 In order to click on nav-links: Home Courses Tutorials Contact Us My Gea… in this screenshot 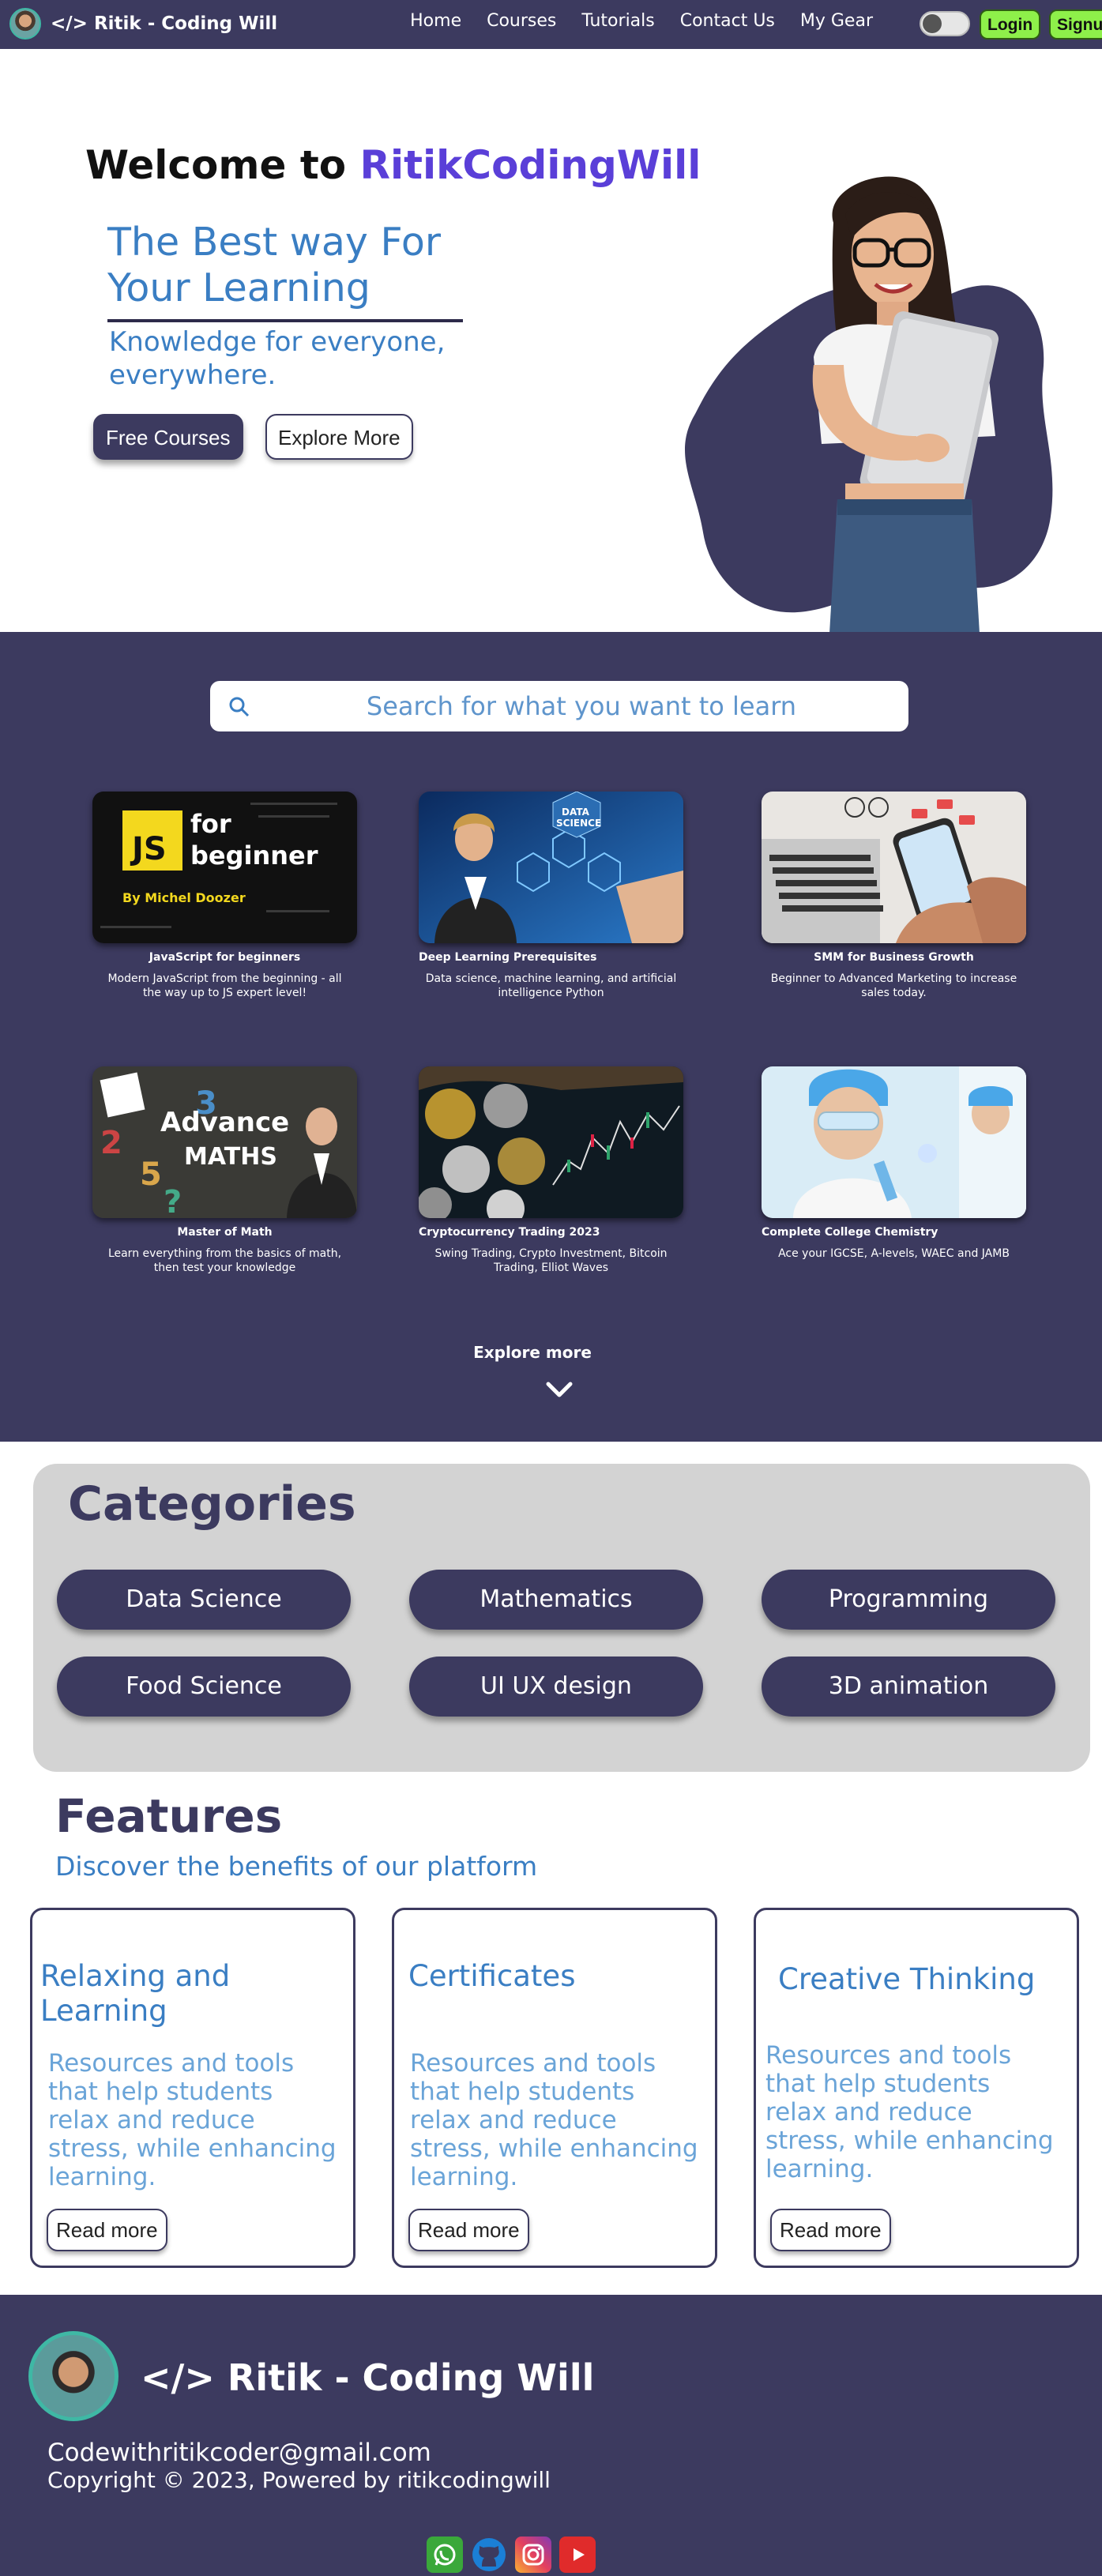, I will do `click(641, 21)`.